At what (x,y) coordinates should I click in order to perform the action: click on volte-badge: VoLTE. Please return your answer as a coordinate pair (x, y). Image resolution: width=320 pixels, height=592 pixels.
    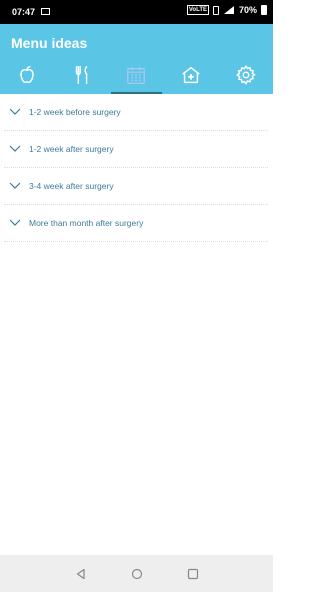
    Looking at the image, I should click on (197, 10).